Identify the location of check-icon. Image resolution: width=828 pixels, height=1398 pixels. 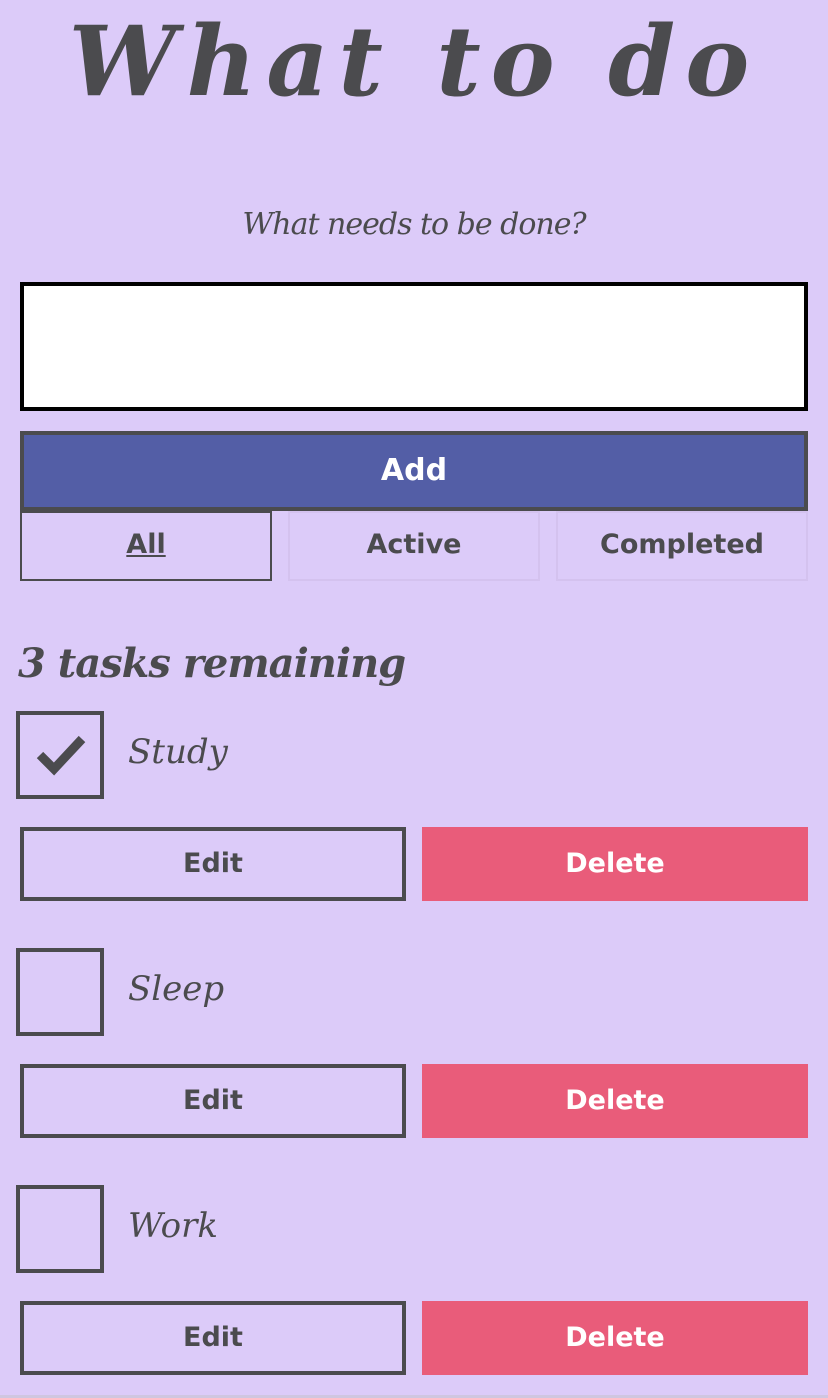
(61, 755).